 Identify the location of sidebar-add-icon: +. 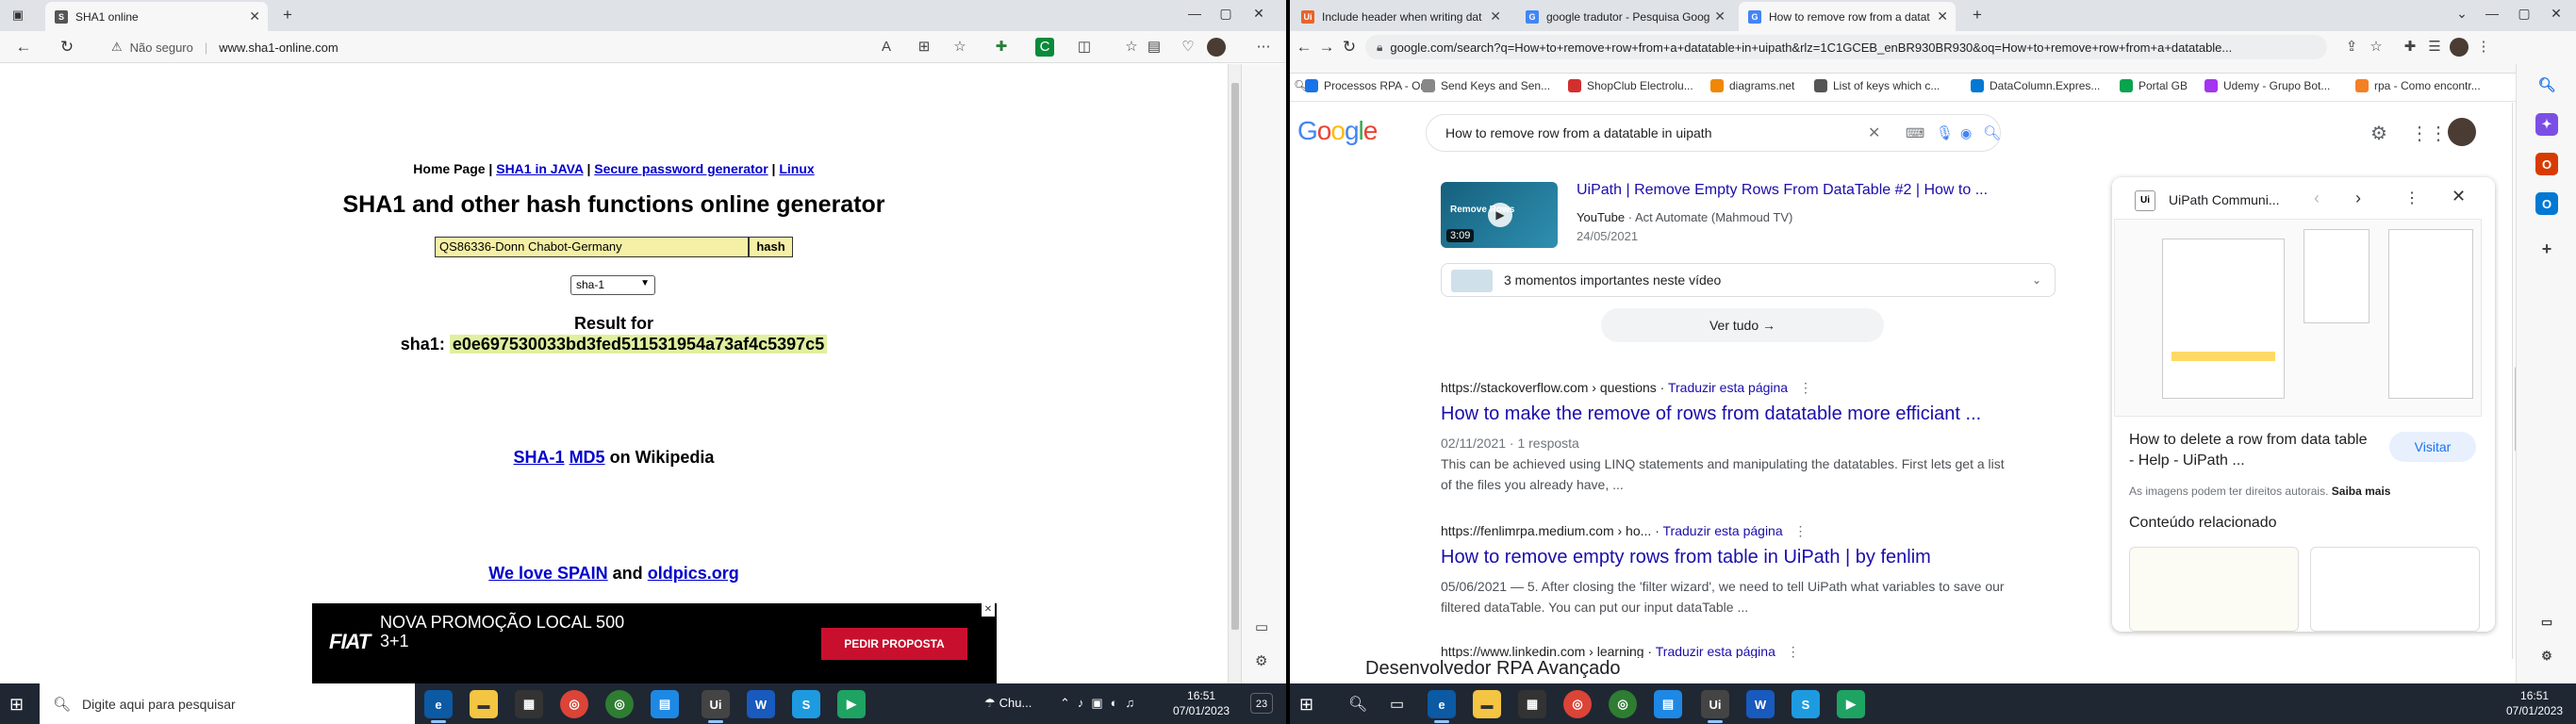
(2546, 249).